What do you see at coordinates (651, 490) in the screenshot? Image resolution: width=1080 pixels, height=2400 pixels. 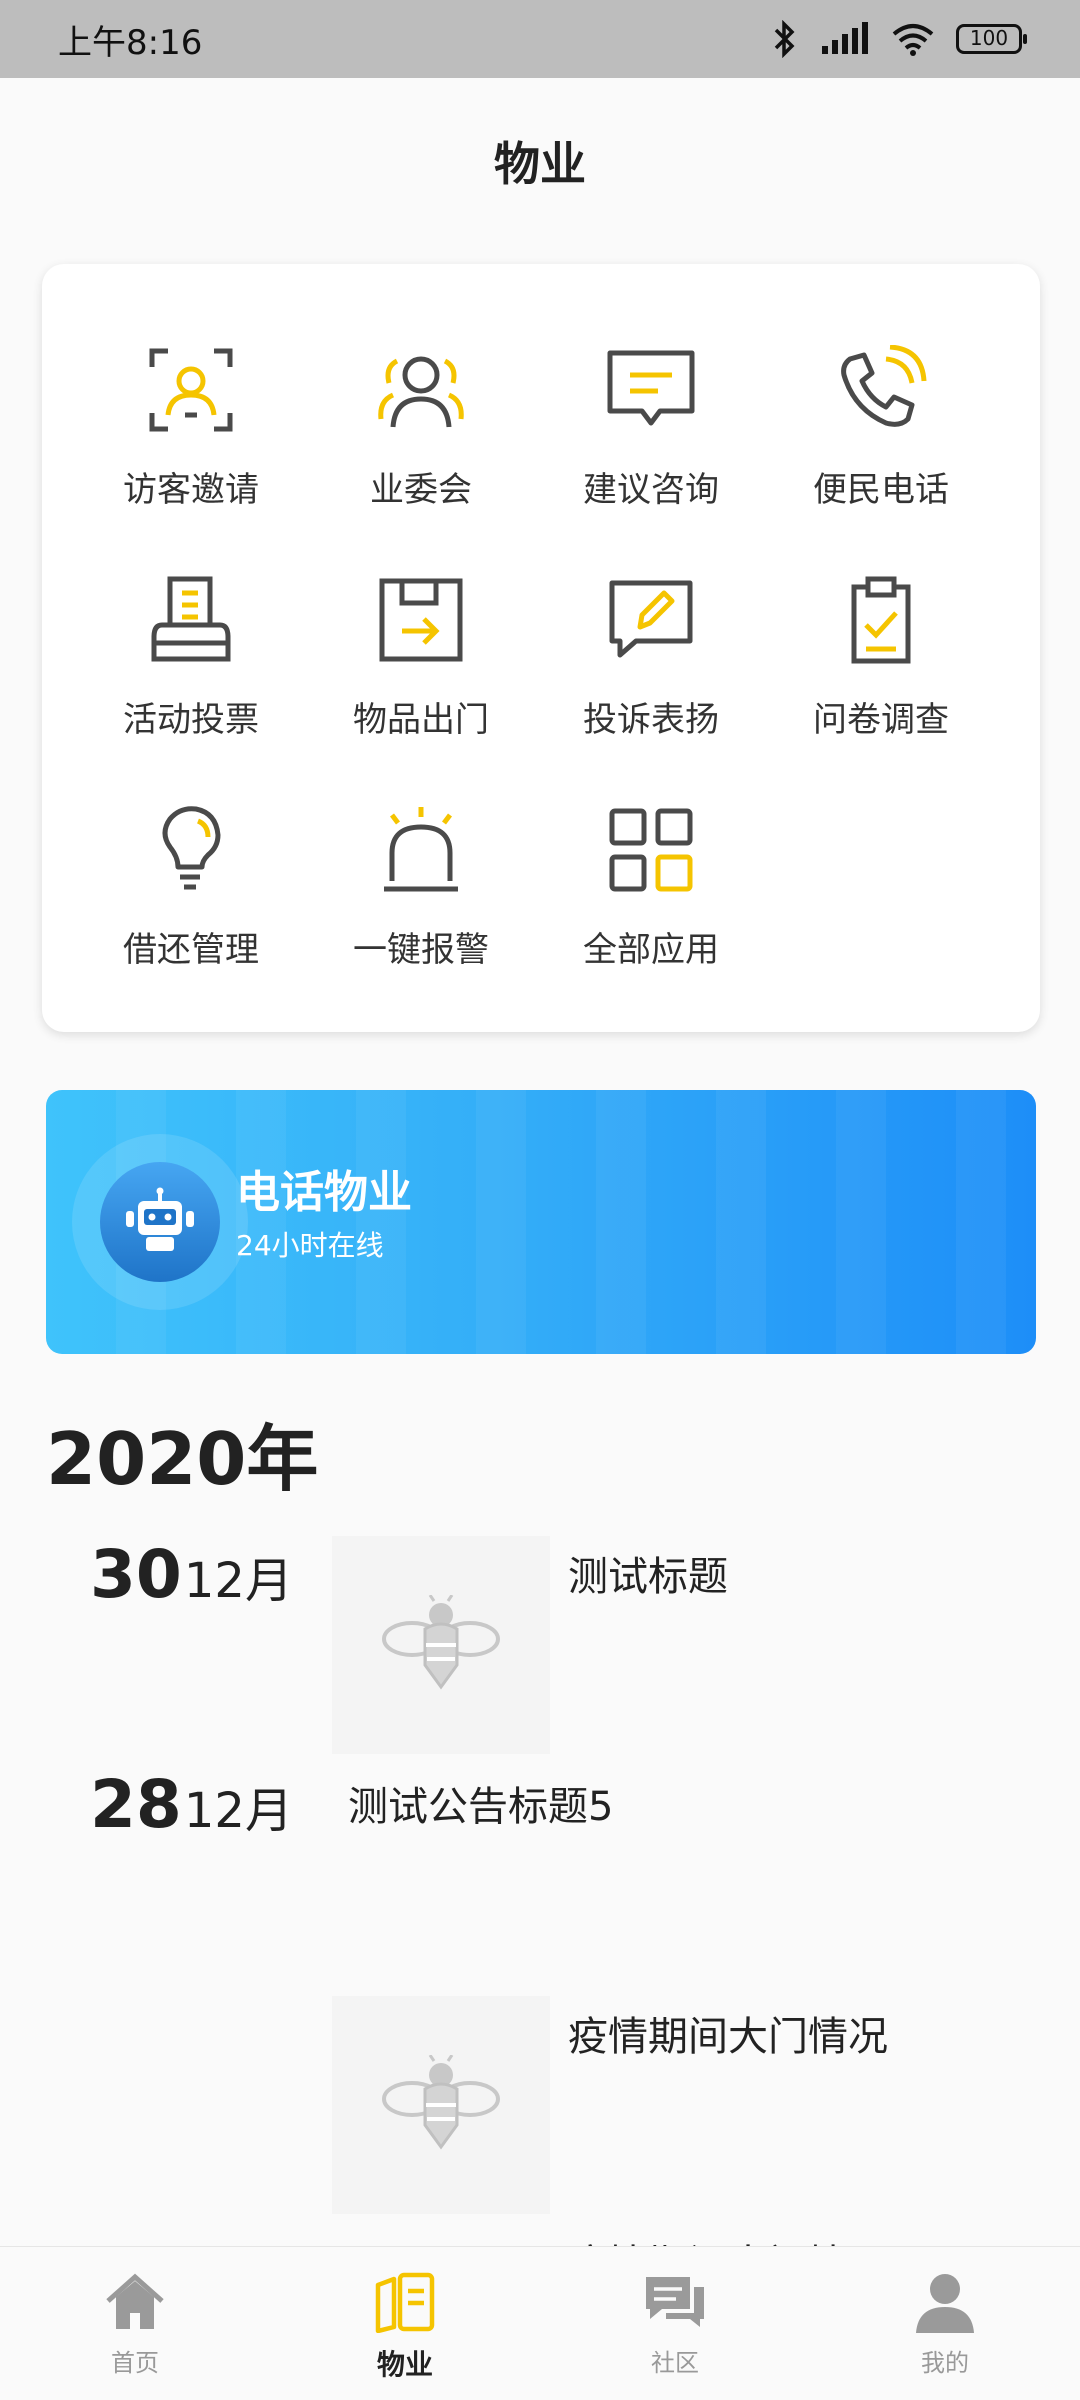 I see `grid-item-label: 建议咨询` at bounding box center [651, 490].